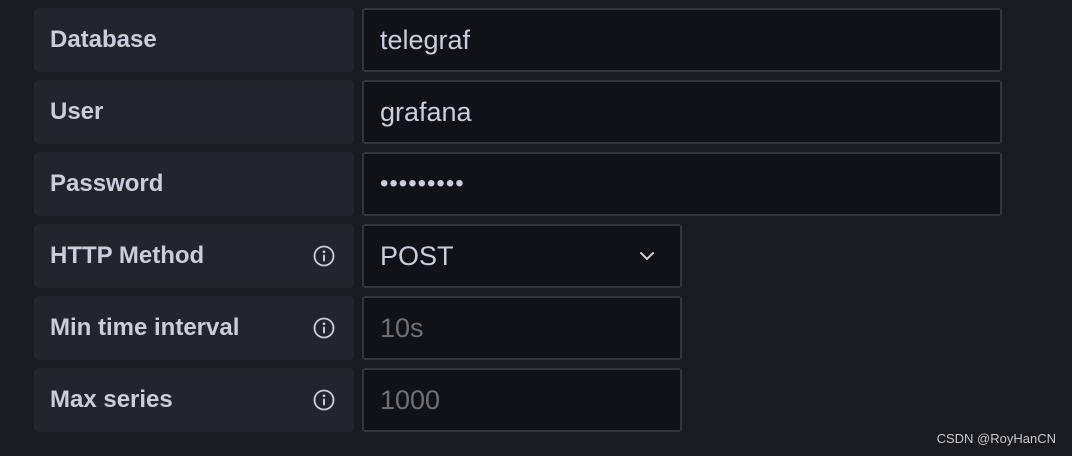 This screenshot has height=456, width=1072. Describe the element at coordinates (194, 400) in the screenshot. I see `max-series-label: Max series` at that location.